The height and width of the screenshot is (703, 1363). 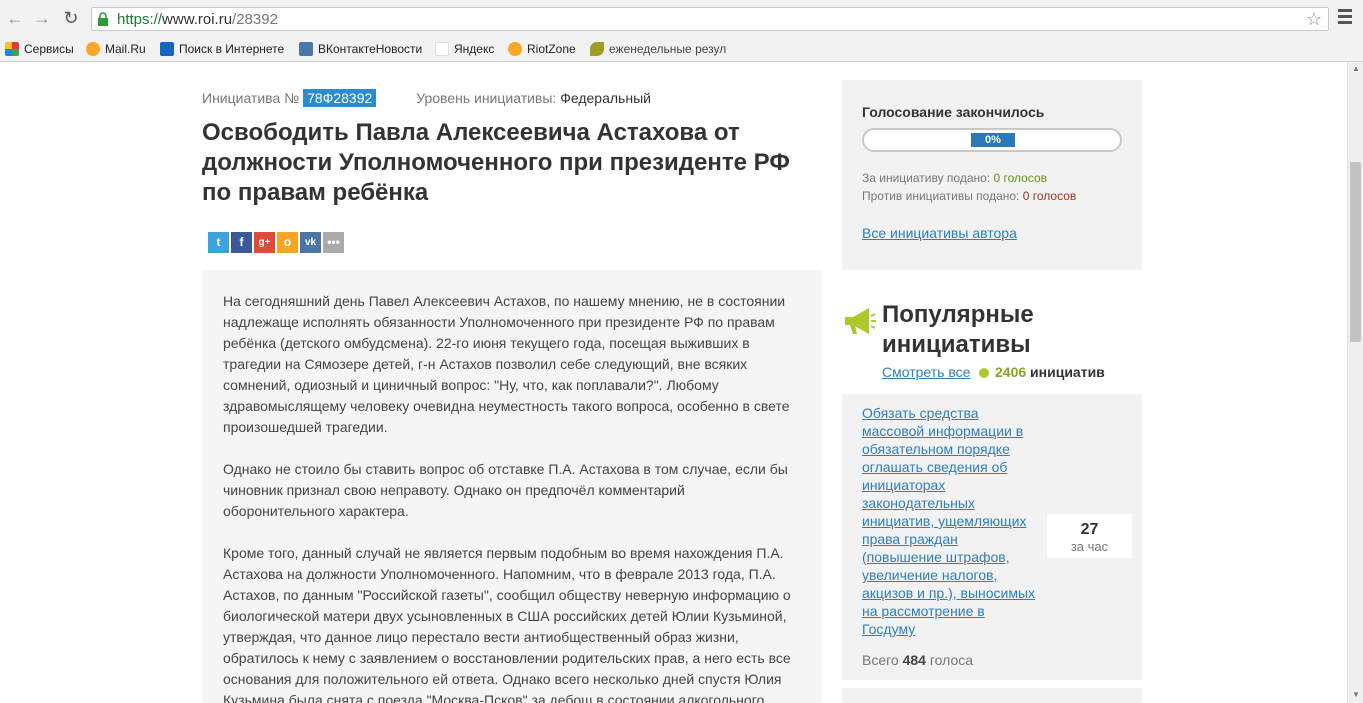 What do you see at coordinates (232, 49) in the screenshot?
I see `bookmark-label: Поиск в Интернете` at bounding box center [232, 49].